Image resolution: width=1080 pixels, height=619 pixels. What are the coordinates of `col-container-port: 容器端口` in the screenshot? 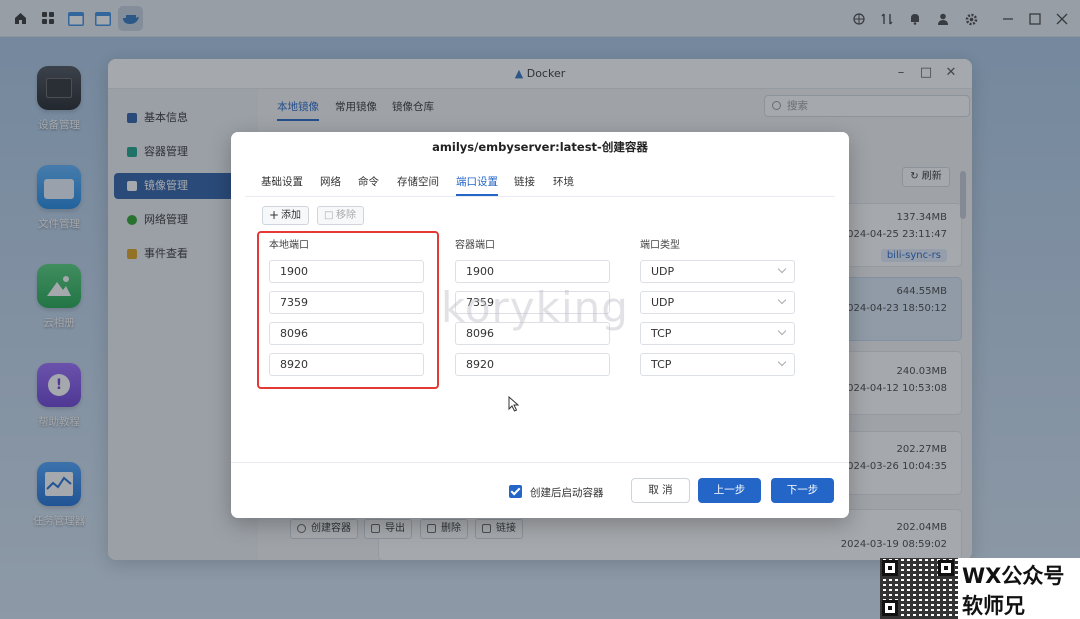 It's located at (475, 245).